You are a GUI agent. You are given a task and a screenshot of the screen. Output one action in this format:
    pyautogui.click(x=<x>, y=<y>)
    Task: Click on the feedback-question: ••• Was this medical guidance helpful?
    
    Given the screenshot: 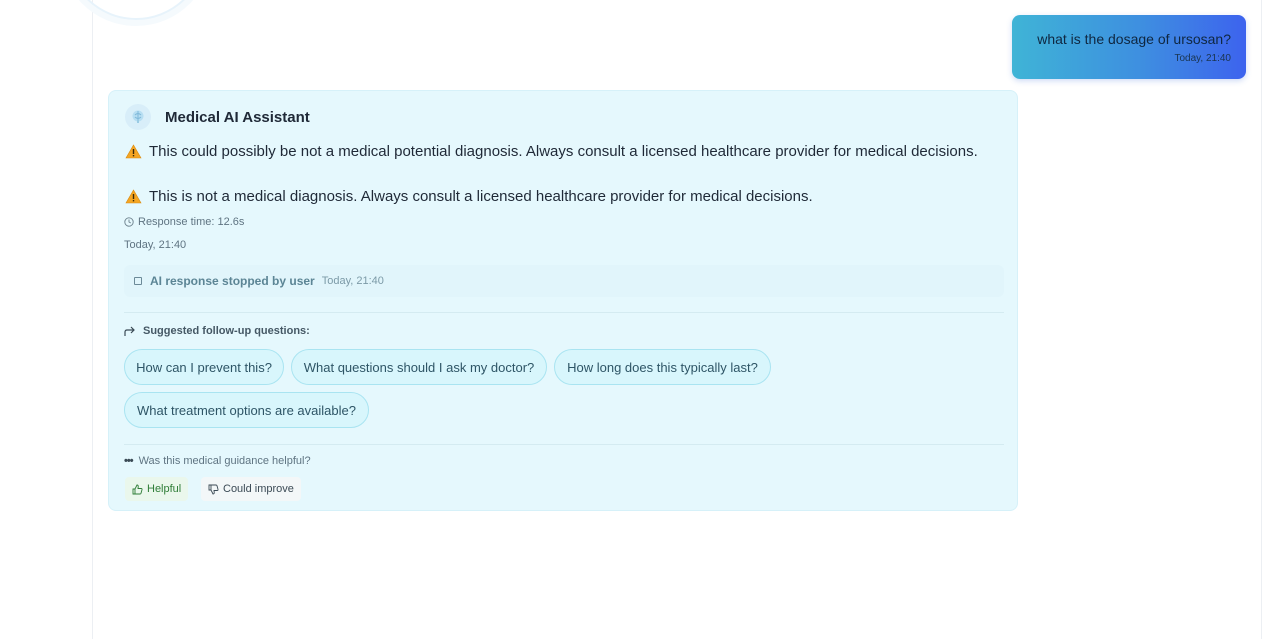 What is the action you would take?
    pyautogui.click(x=217, y=461)
    